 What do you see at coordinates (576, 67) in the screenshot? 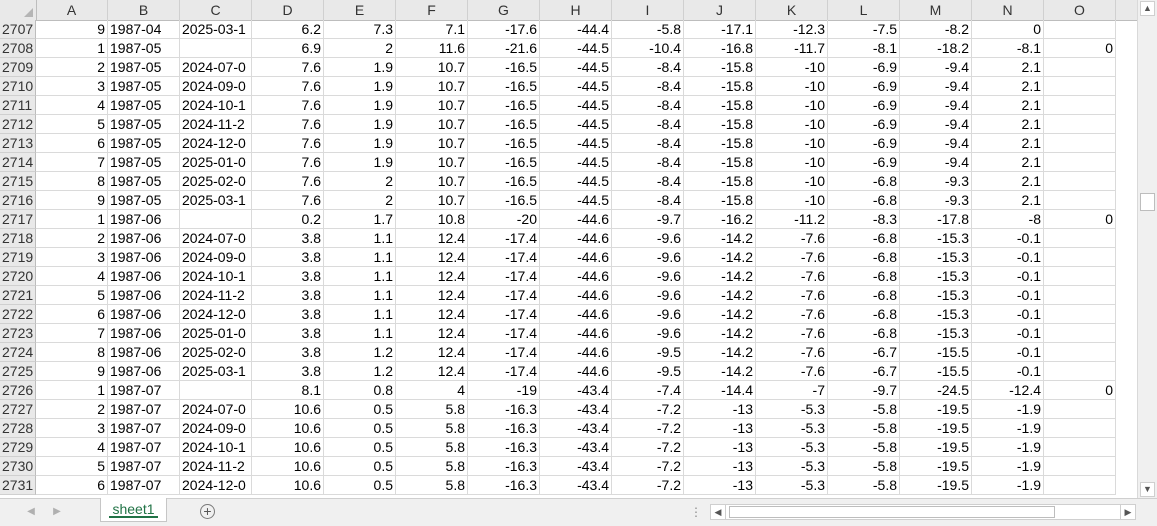
I see `cell-h: -44.5` at bounding box center [576, 67].